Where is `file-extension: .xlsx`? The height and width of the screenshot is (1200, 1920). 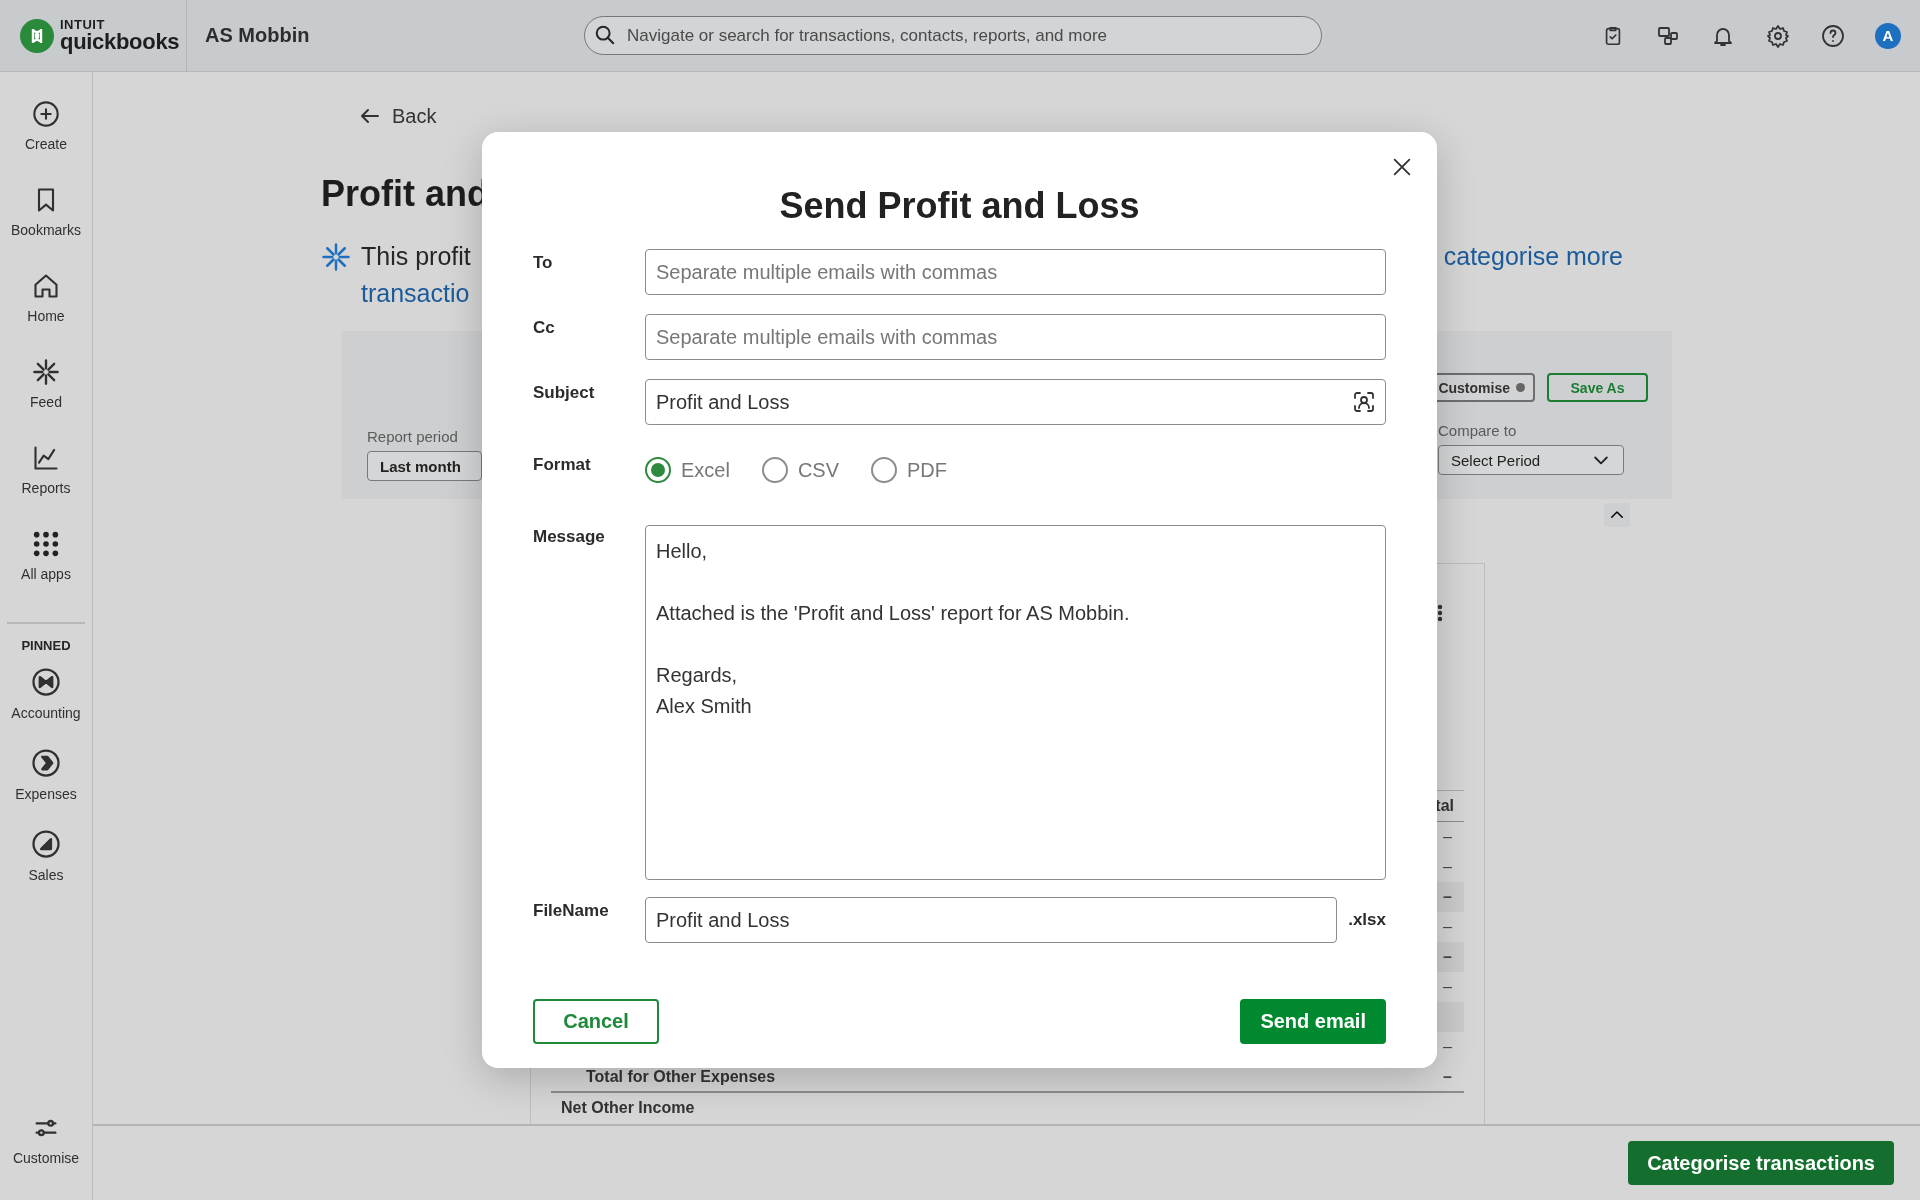
file-extension: .xlsx is located at coordinates (1367, 919).